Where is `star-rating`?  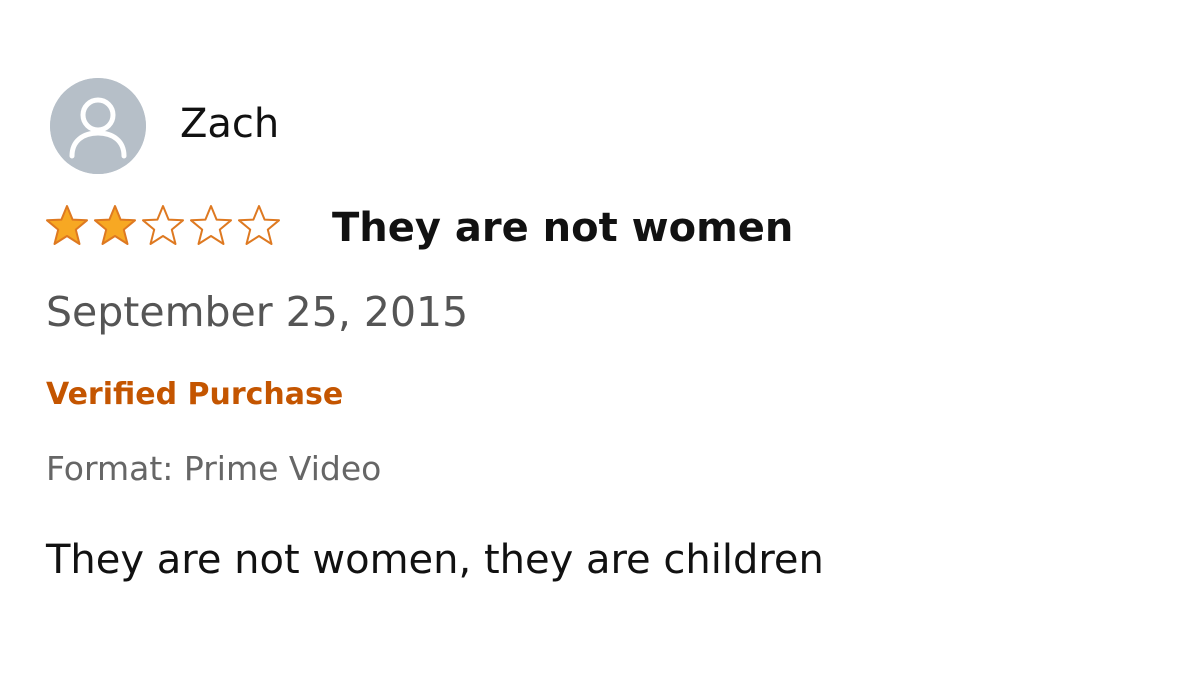
star-rating is located at coordinates (163, 226).